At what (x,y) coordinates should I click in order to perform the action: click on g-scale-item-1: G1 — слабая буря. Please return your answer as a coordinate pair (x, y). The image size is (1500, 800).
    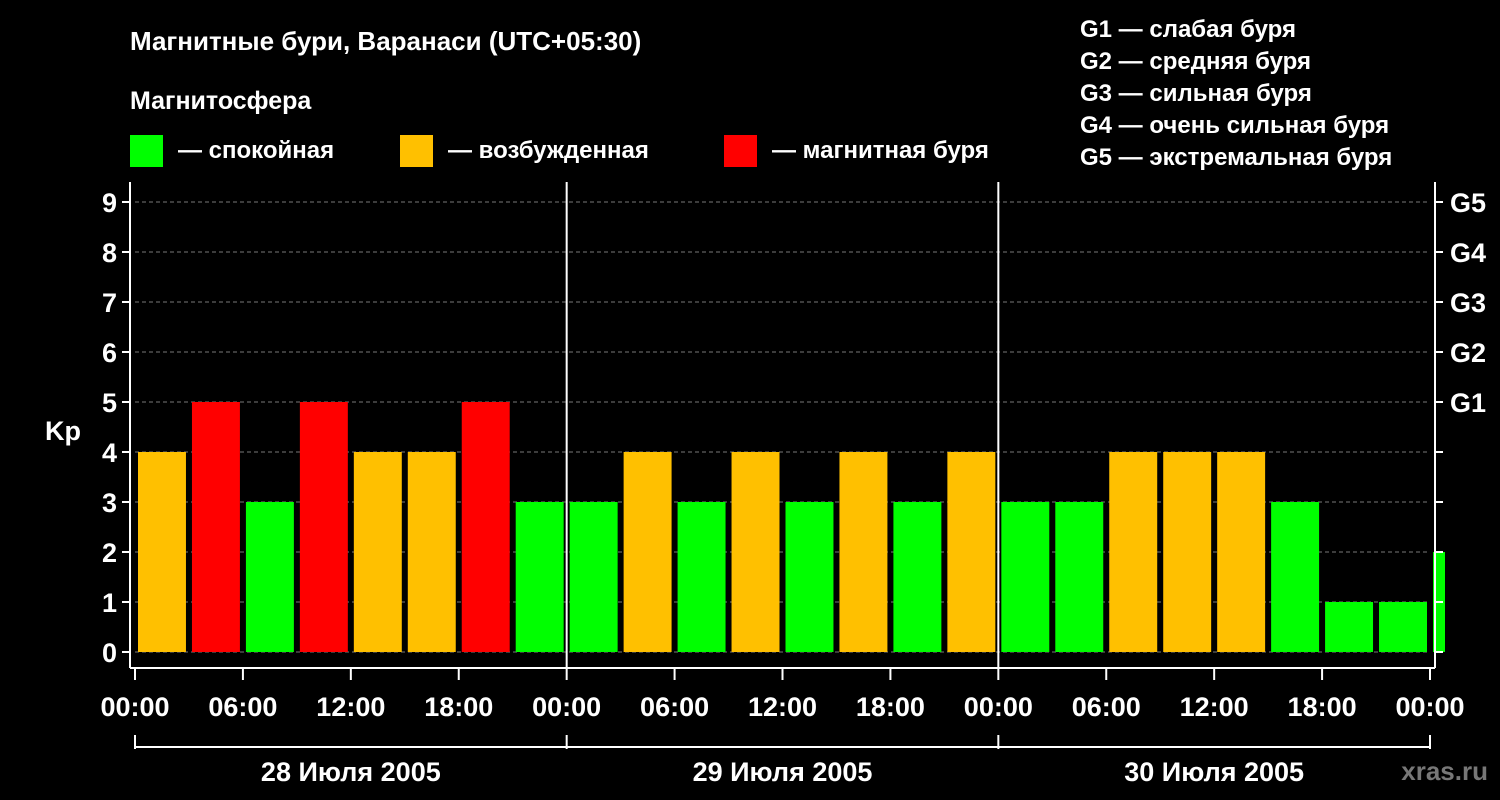
    Looking at the image, I should click on (1188, 29).